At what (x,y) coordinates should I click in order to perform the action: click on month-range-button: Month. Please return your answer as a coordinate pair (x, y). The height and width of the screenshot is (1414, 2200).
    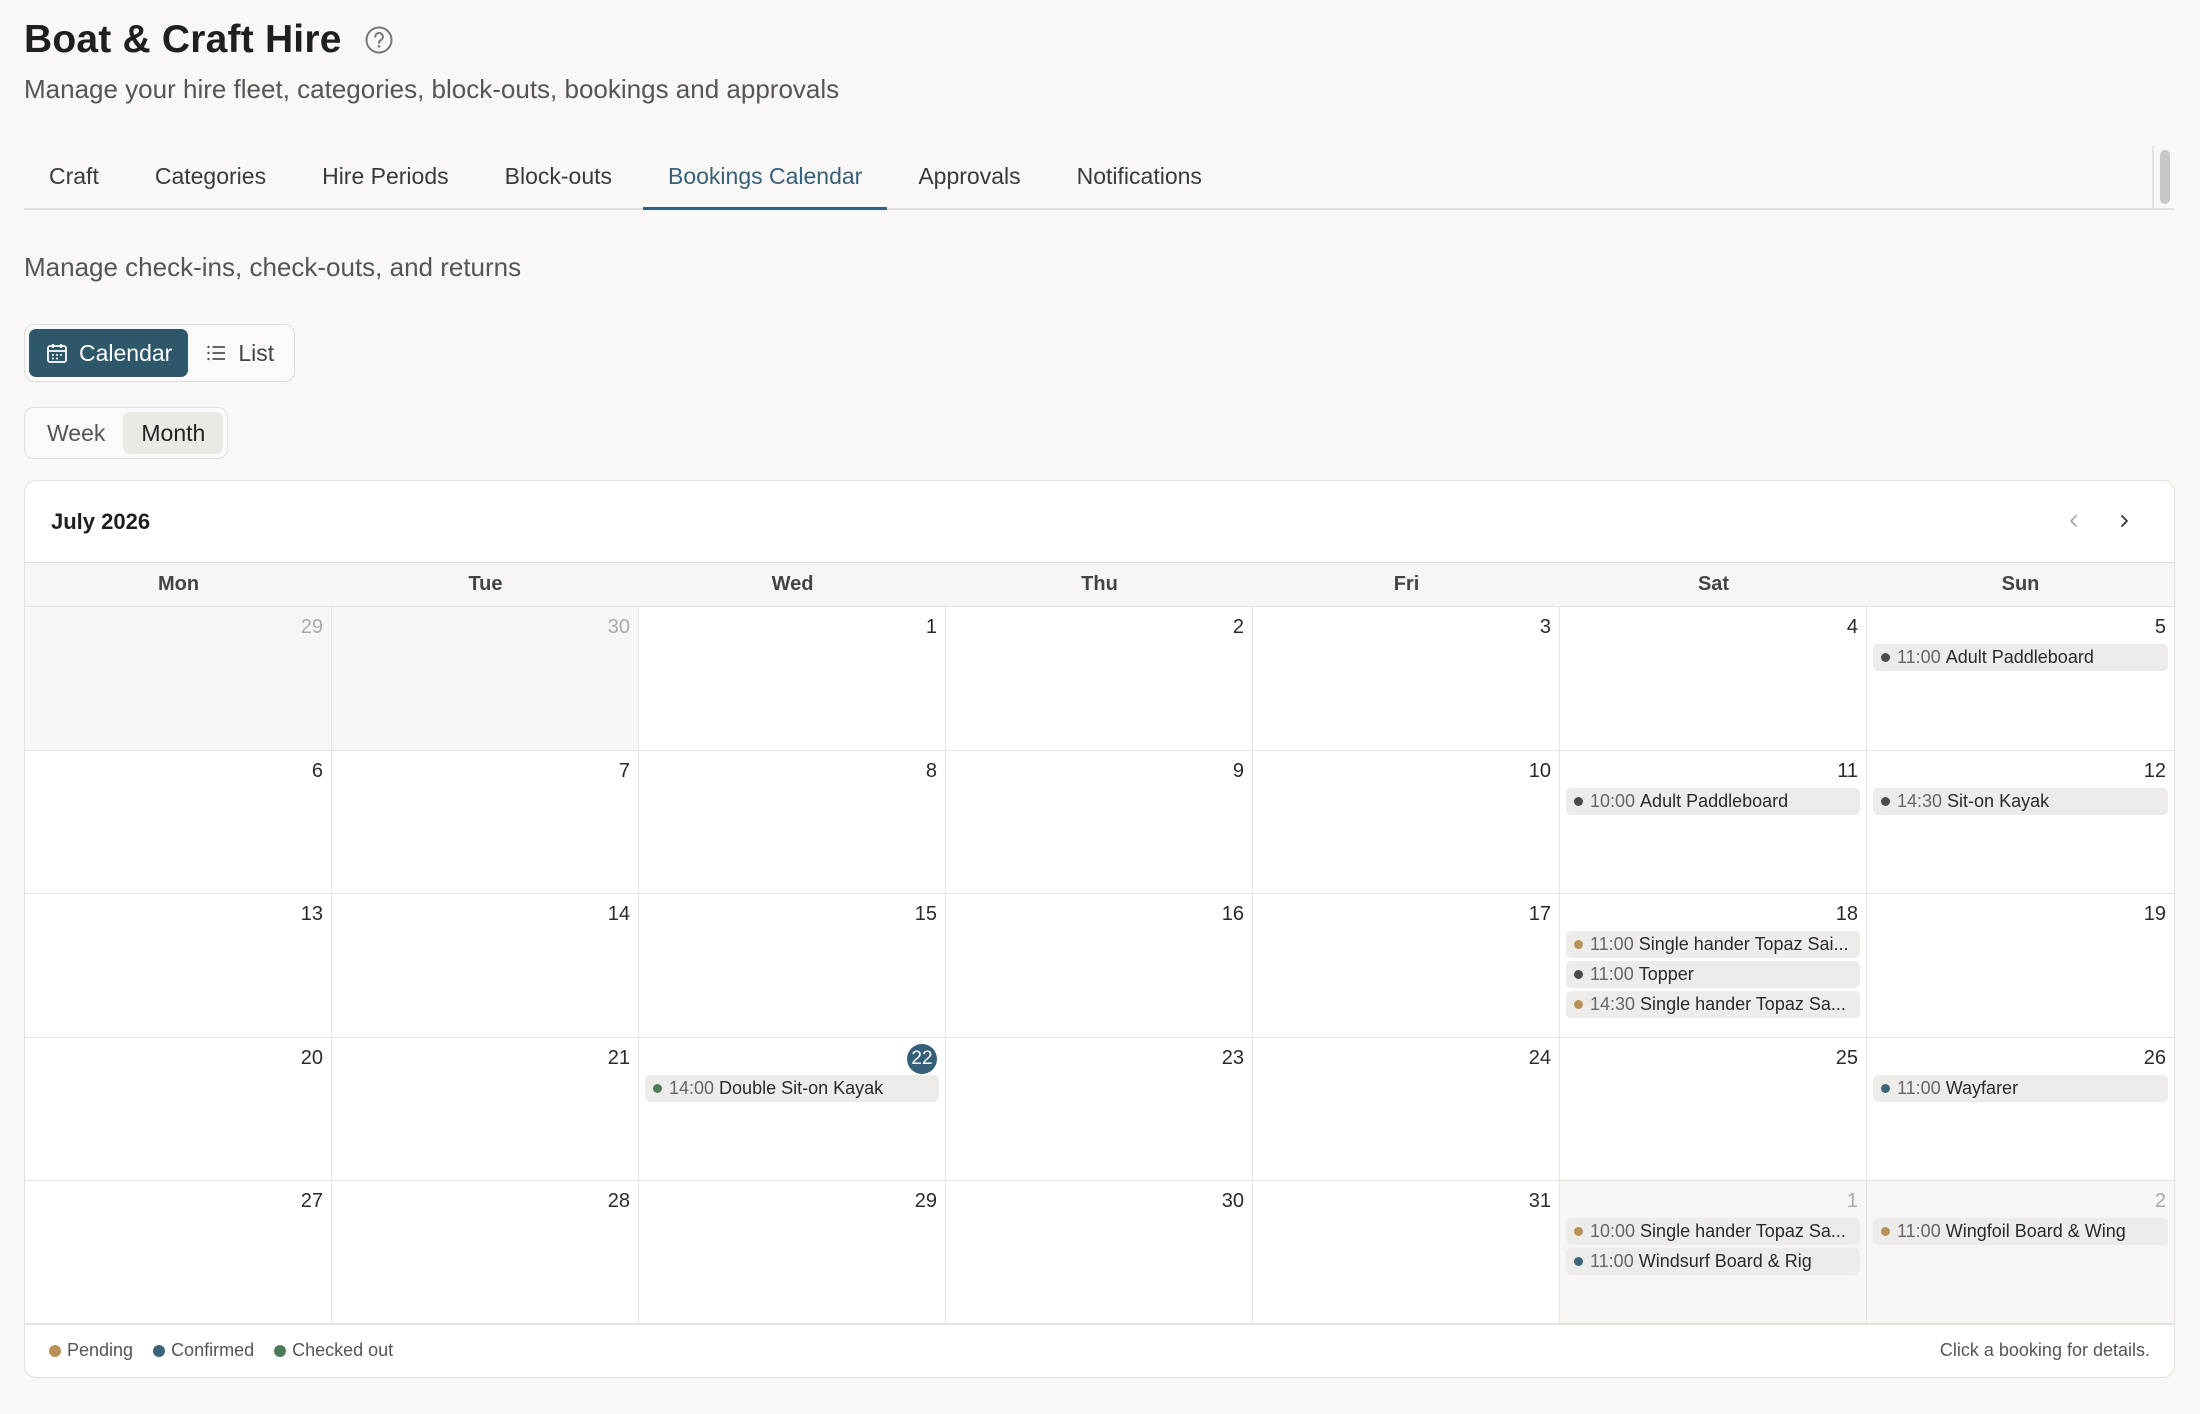
    Looking at the image, I should click on (173, 433).